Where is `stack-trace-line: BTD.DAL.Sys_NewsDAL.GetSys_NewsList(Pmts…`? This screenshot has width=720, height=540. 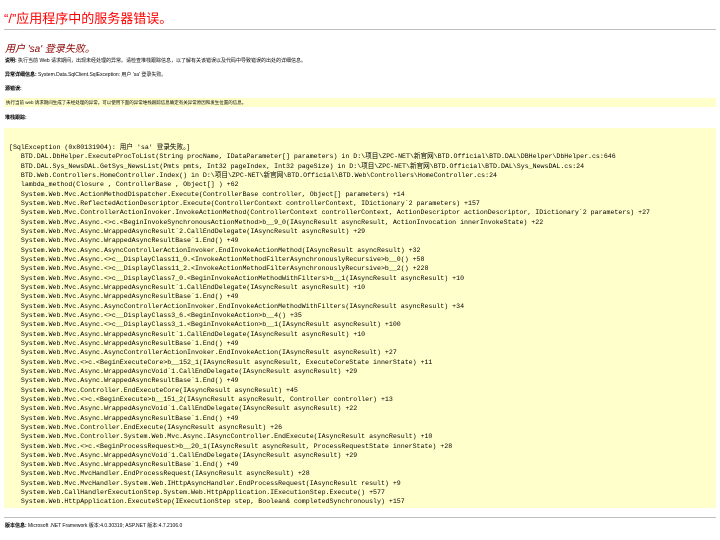
stack-trace-line: BTD.DAL.Sys_NewsDAL.GetSys_NewsList(Pmts… is located at coordinates (302, 166).